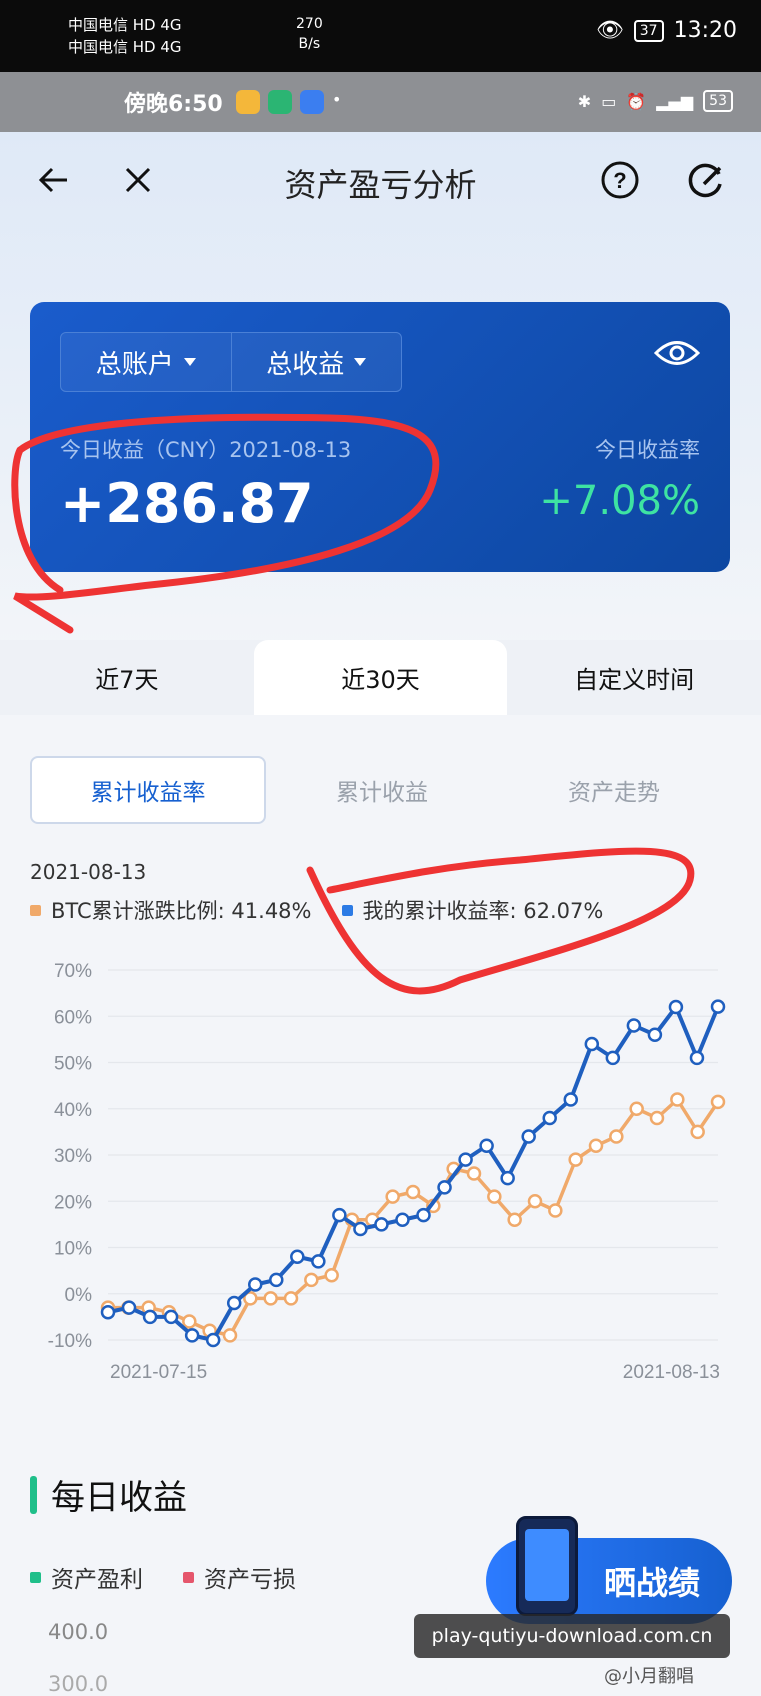  I want to click on eye-icon, so click(677, 353).